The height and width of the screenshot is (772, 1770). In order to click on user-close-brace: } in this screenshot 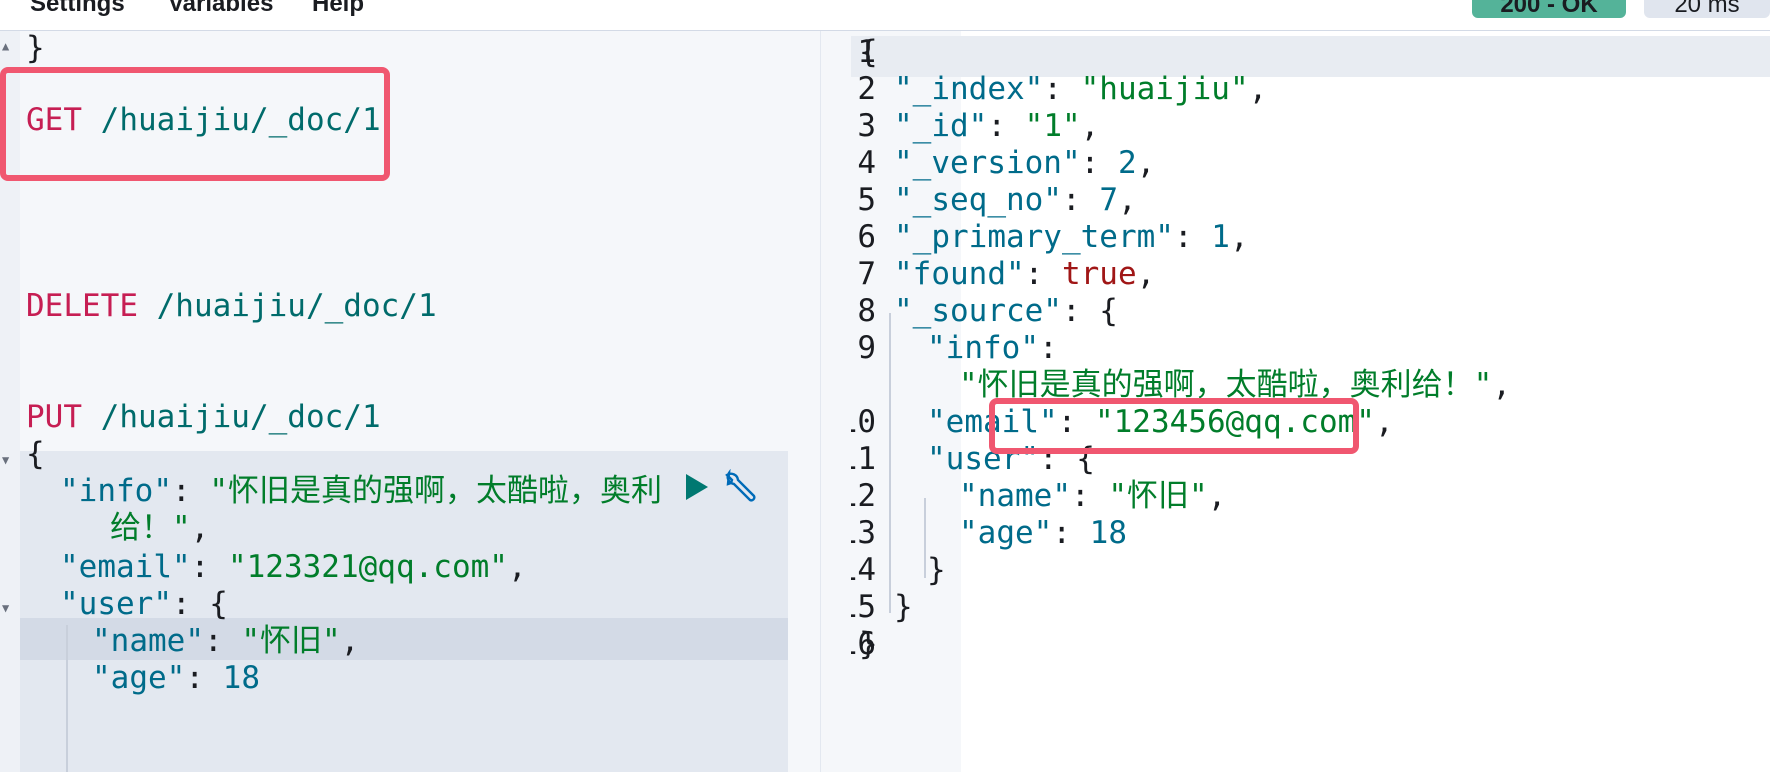, I will do `click(936, 570)`.